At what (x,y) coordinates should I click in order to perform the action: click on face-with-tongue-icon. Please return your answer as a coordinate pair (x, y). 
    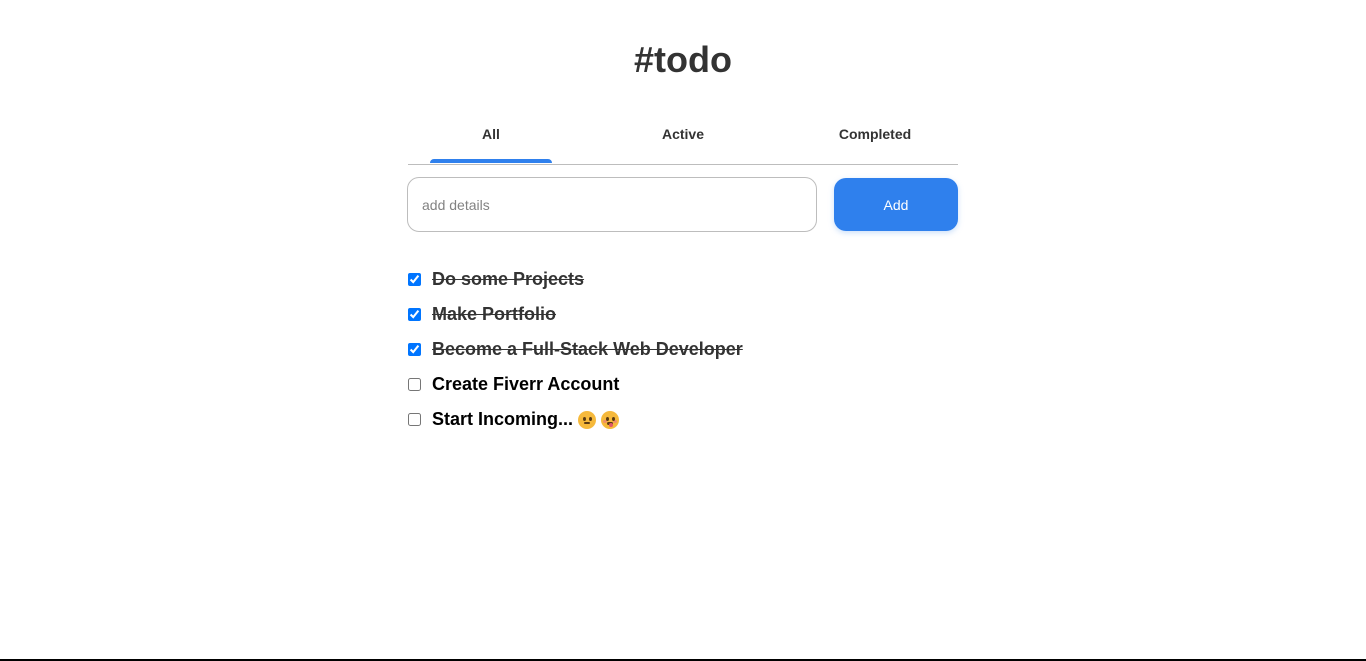
    Looking at the image, I should click on (610, 419).